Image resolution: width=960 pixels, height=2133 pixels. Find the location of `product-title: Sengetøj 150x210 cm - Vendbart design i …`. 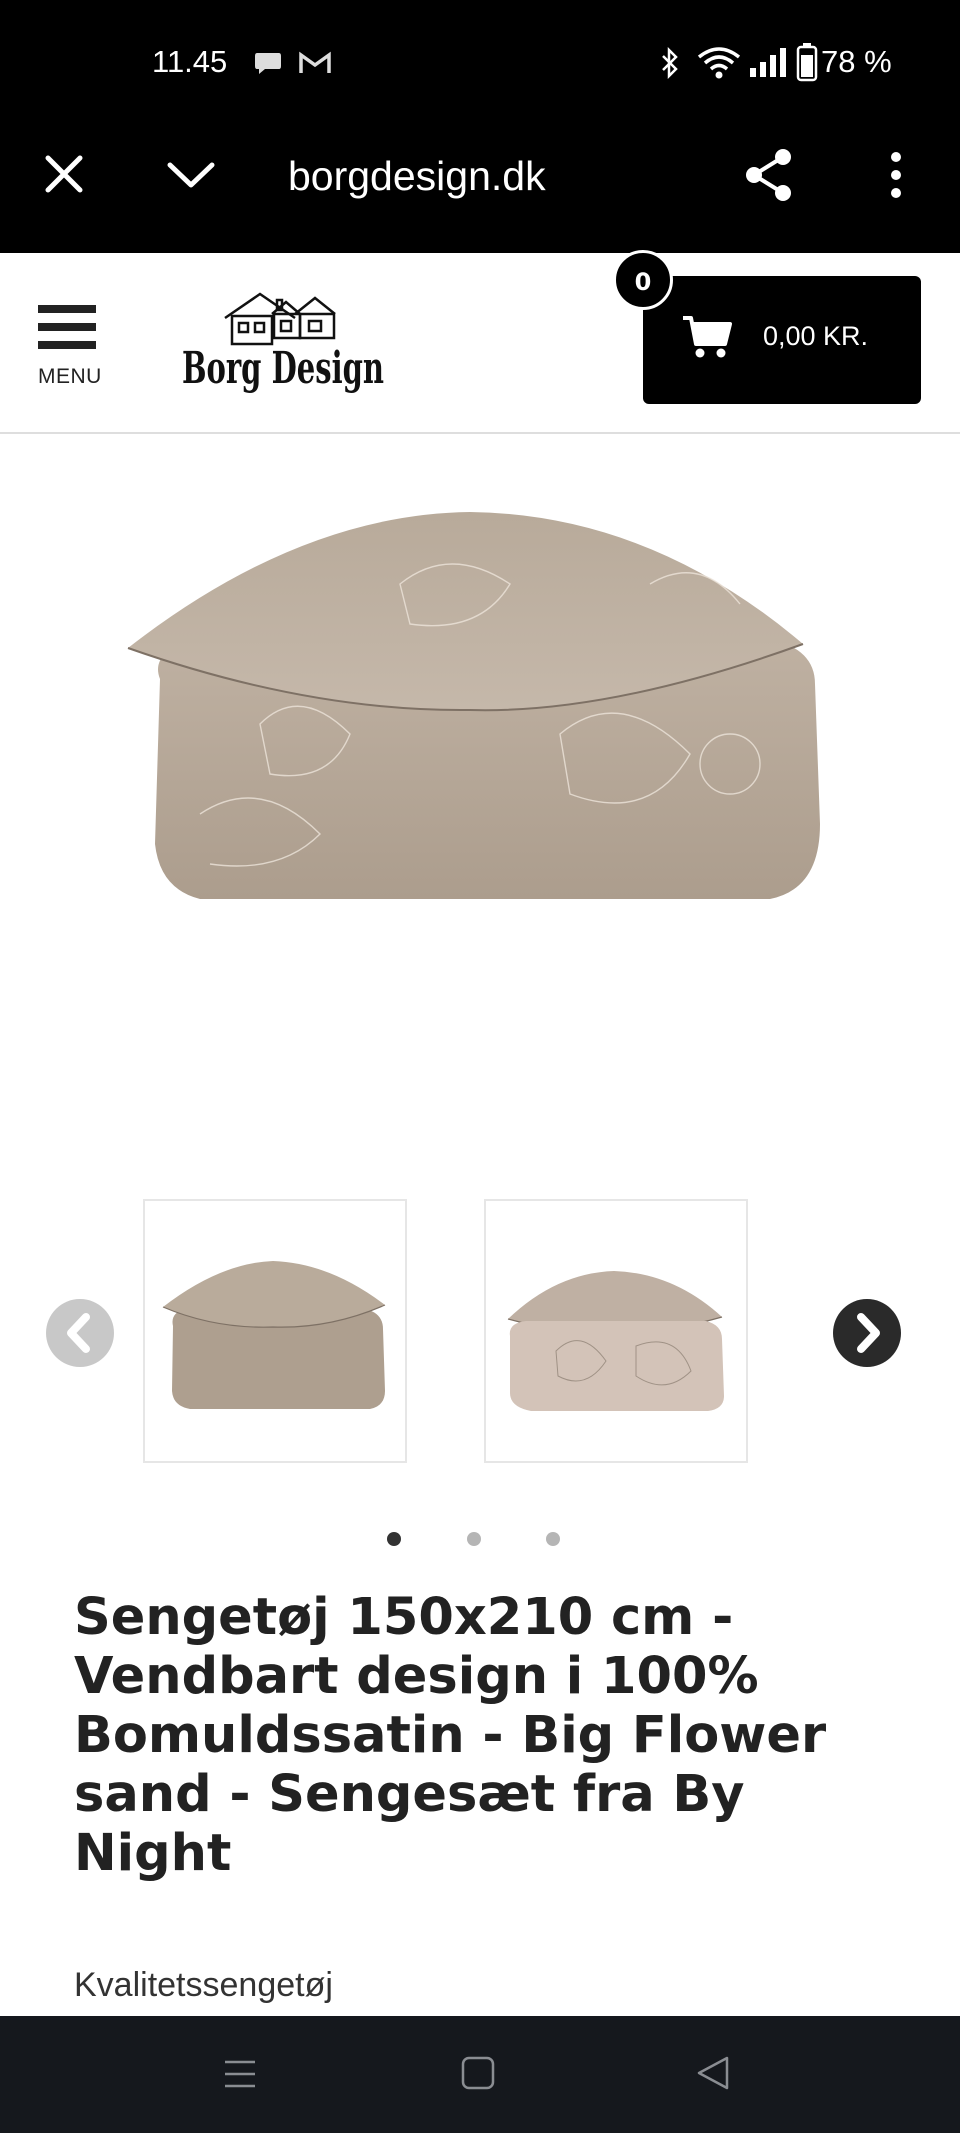

product-title: Sengetøj 150x210 cm - Vendbart design i … is located at coordinates (474, 1735).